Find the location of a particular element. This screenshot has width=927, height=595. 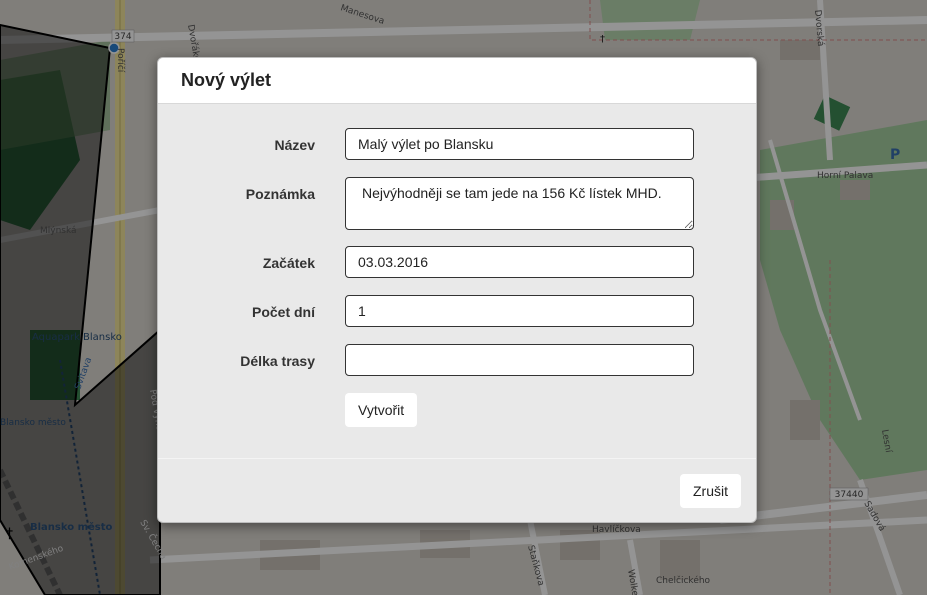

days-label: Počet dní is located at coordinates (283, 312).